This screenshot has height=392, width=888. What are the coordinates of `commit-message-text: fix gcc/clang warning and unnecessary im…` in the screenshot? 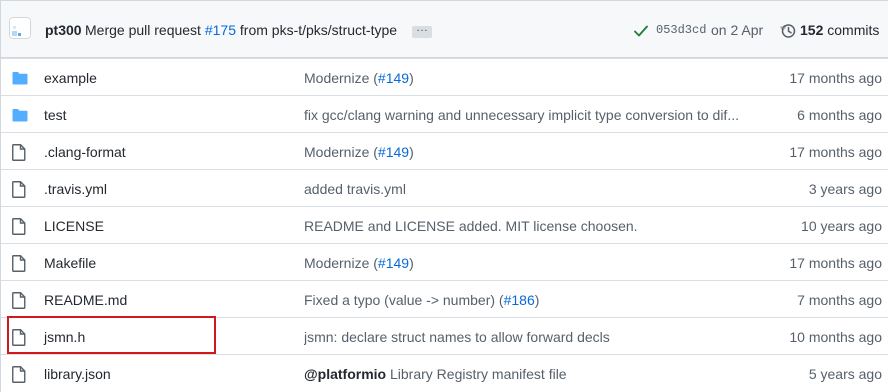 It's located at (521, 115).